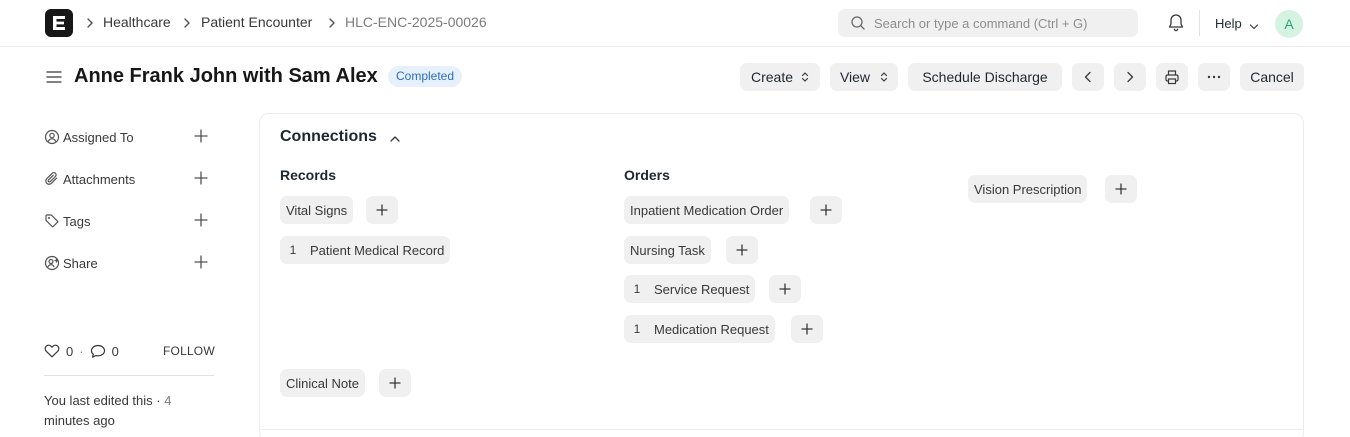 The image size is (1350, 437). What do you see at coordinates (79, 420) in the screenshot?
I see `edited-suffix: minutes ago` at bounding box center [79, 420].